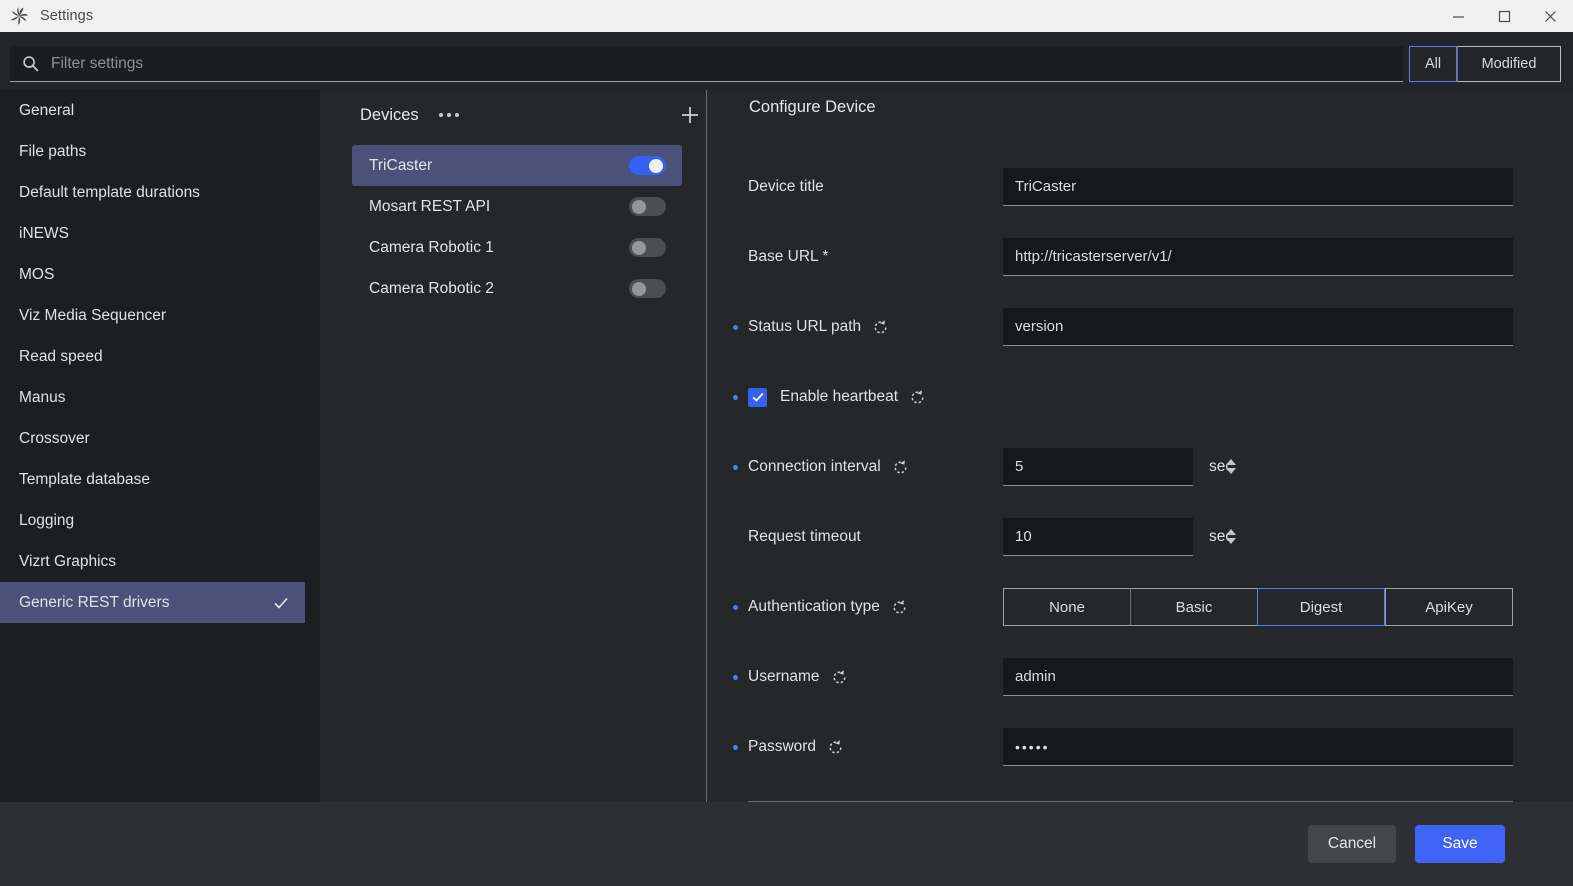 This screenshot has width=1573, height=886. What do you see at coordinates (61, 356) in the screenshot?
I see `sidebar-item-label: Read speed` at bounding box center [61, 356].